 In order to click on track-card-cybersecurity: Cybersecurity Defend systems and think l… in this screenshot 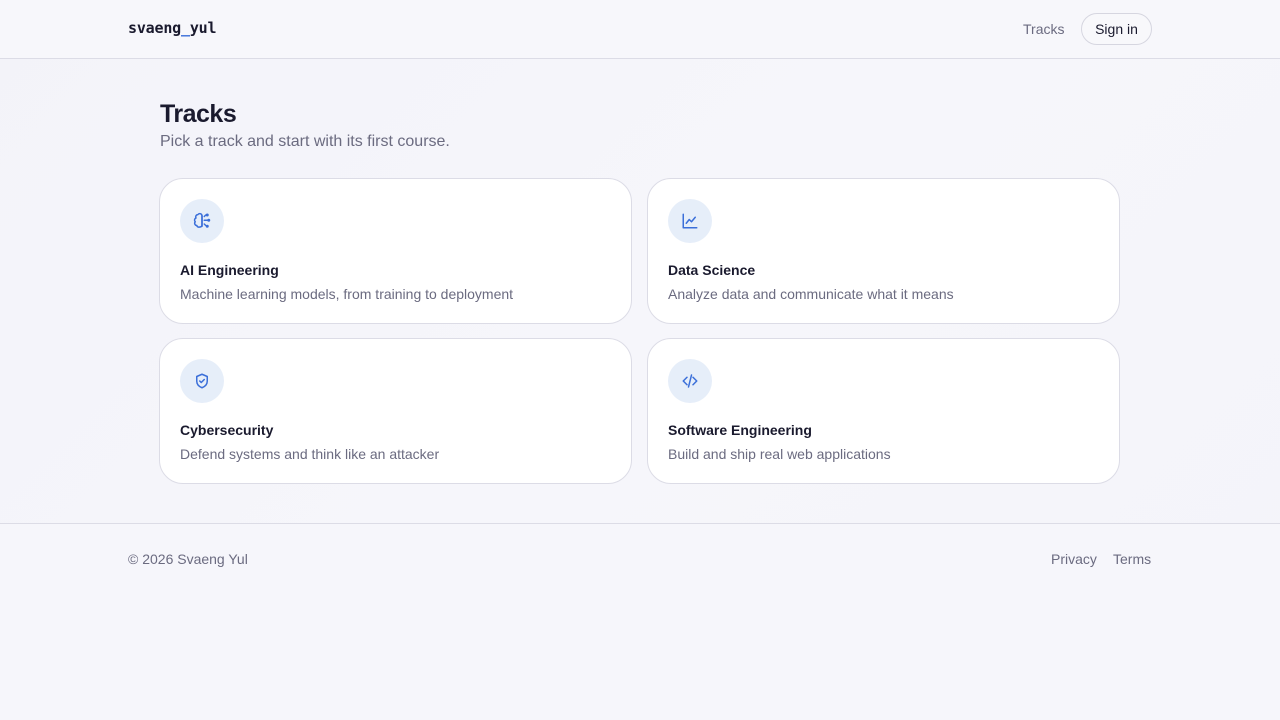, I will do `click(395, 411)`.